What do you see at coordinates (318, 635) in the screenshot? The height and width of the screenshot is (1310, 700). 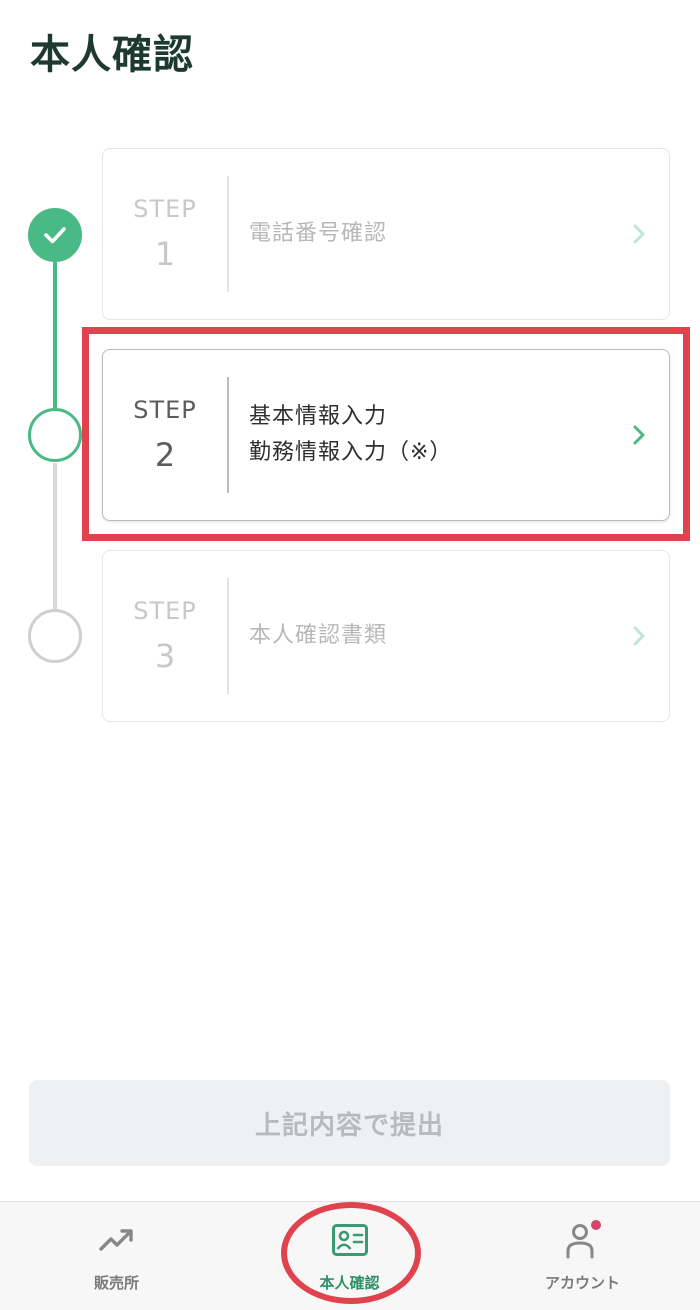 I see `step-title-line: 本人確認書類` at bounding box center [318, 635].